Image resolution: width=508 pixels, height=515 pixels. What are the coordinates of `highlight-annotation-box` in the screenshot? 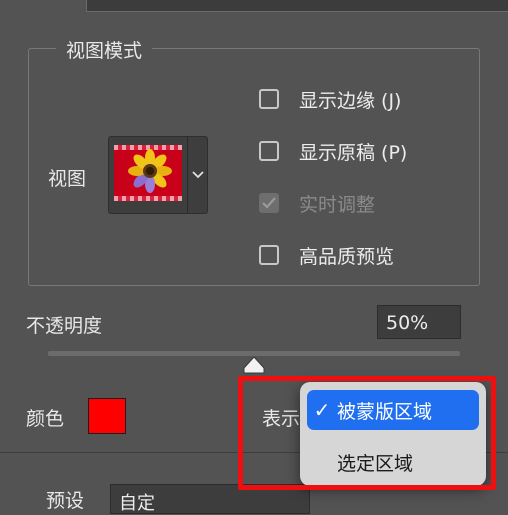 It's located at (367, 433).